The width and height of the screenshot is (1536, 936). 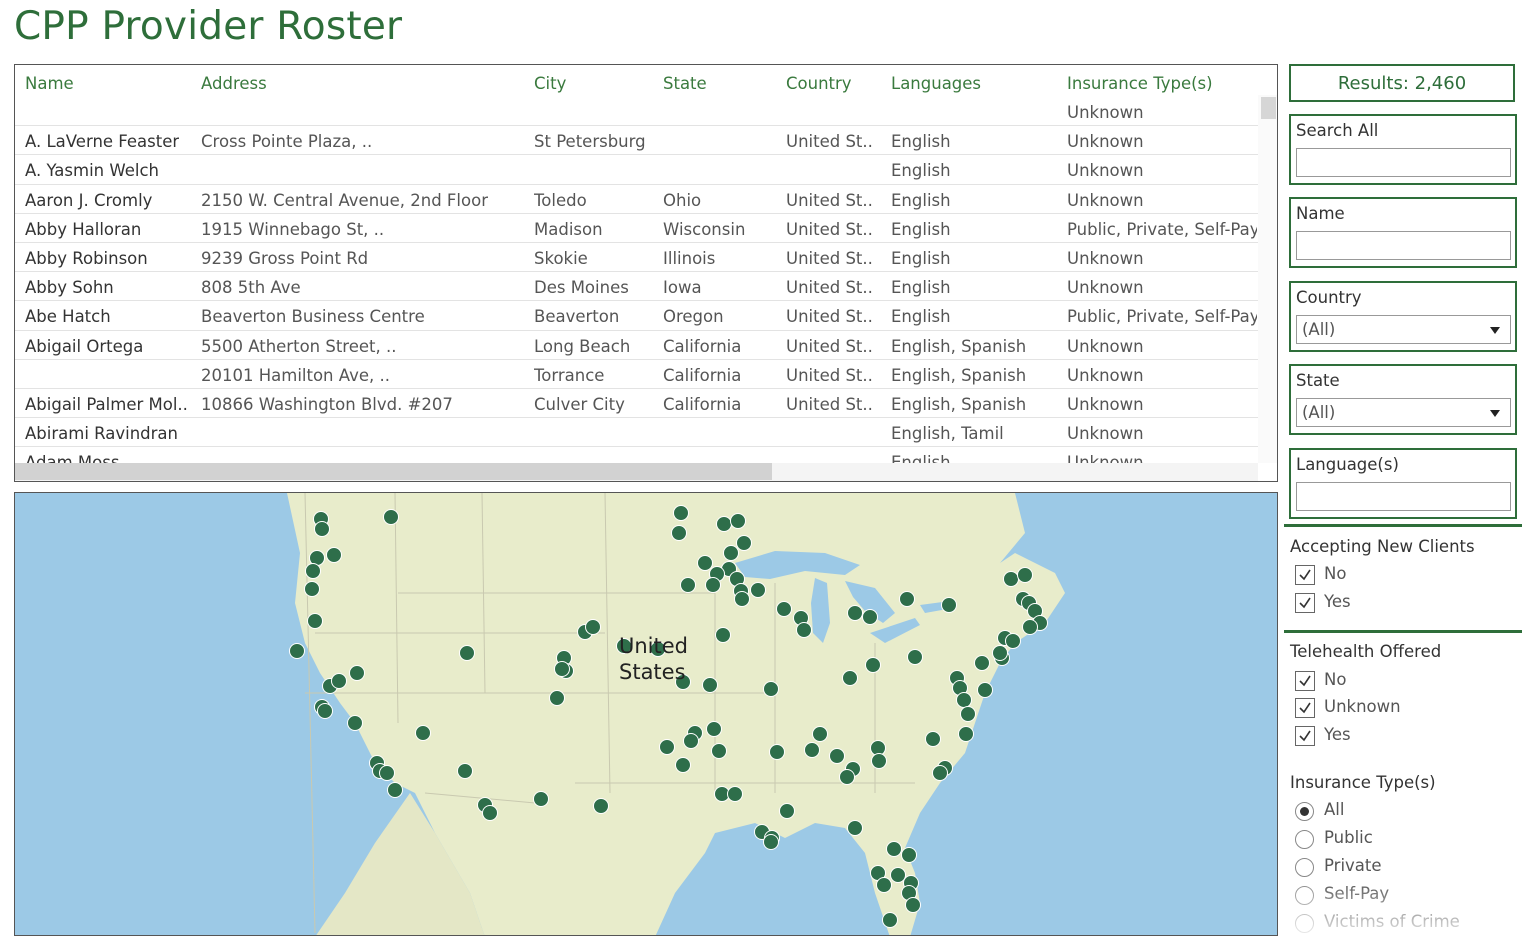 What do you see at coordinates (1304, 811) in the screenshot?
I see `radio-selected` at bounding box center [1304, 811].